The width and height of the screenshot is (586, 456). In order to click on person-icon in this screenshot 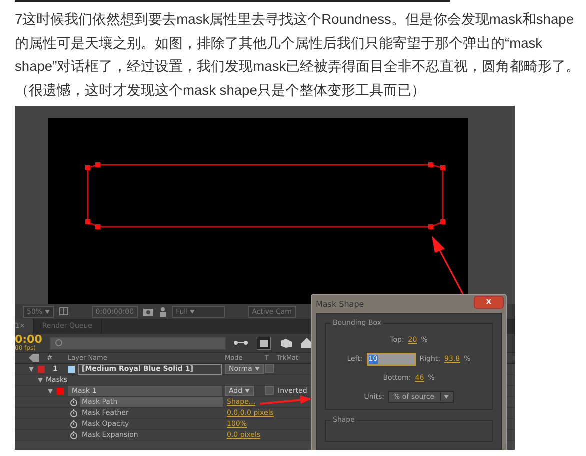, I will do `click(163, 311)`.